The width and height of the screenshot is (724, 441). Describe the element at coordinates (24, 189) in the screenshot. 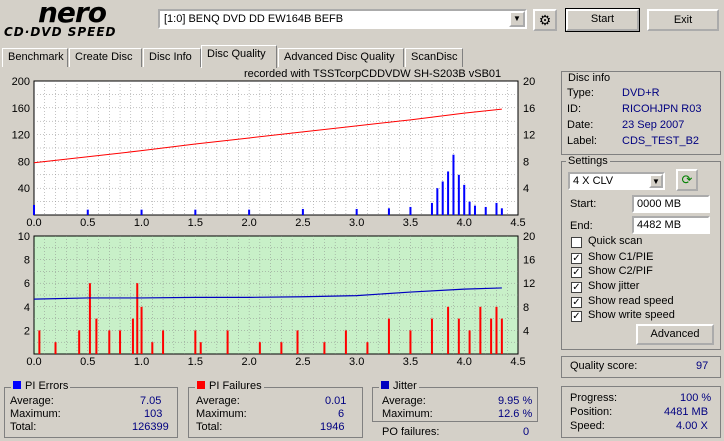

I see `top-y-left-tick-label: 40` at that location.